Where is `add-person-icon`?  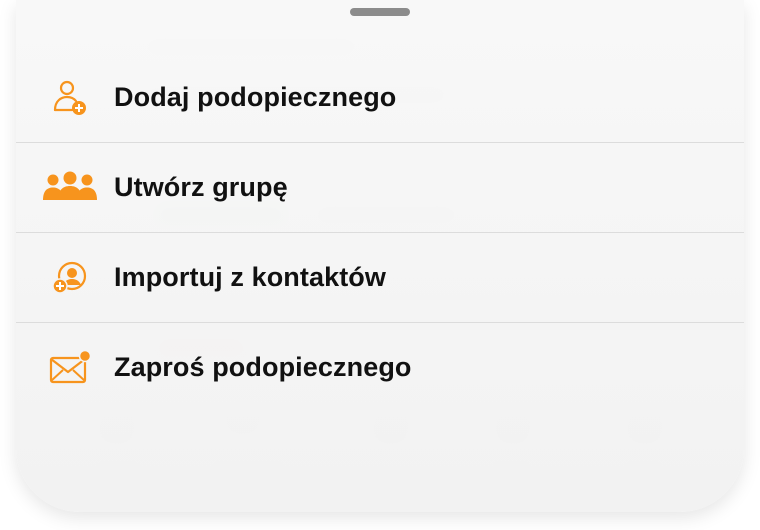
add-person-icon is located at coordinates (70, 98).